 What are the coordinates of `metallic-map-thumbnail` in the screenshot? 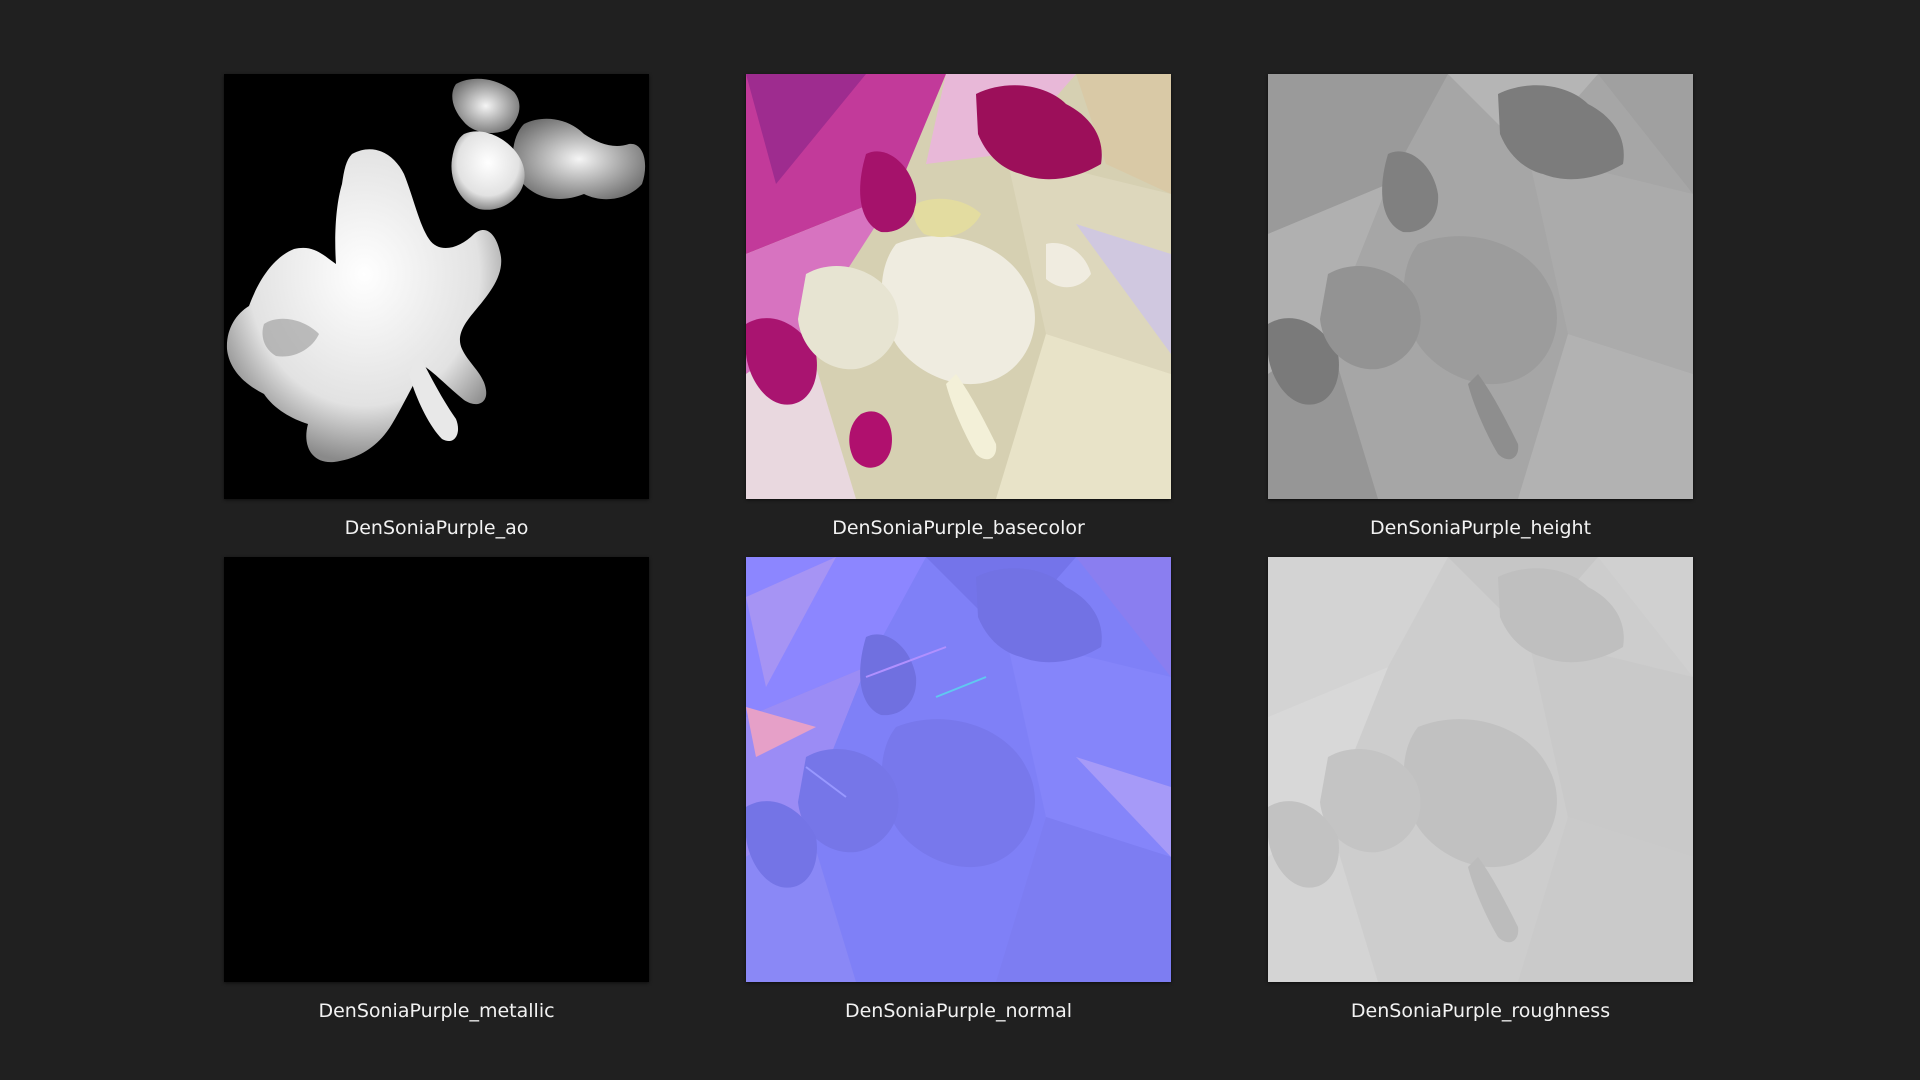 It's located at (436, 769).